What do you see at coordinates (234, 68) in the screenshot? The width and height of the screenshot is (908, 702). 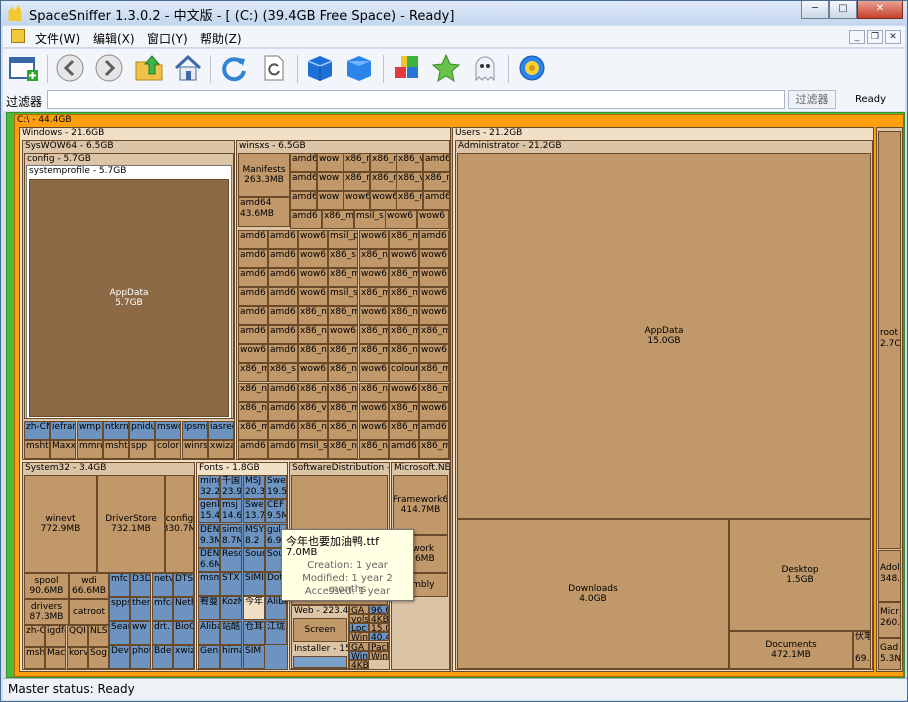 I see `refresh-icon` at bounding box center [234, 68].